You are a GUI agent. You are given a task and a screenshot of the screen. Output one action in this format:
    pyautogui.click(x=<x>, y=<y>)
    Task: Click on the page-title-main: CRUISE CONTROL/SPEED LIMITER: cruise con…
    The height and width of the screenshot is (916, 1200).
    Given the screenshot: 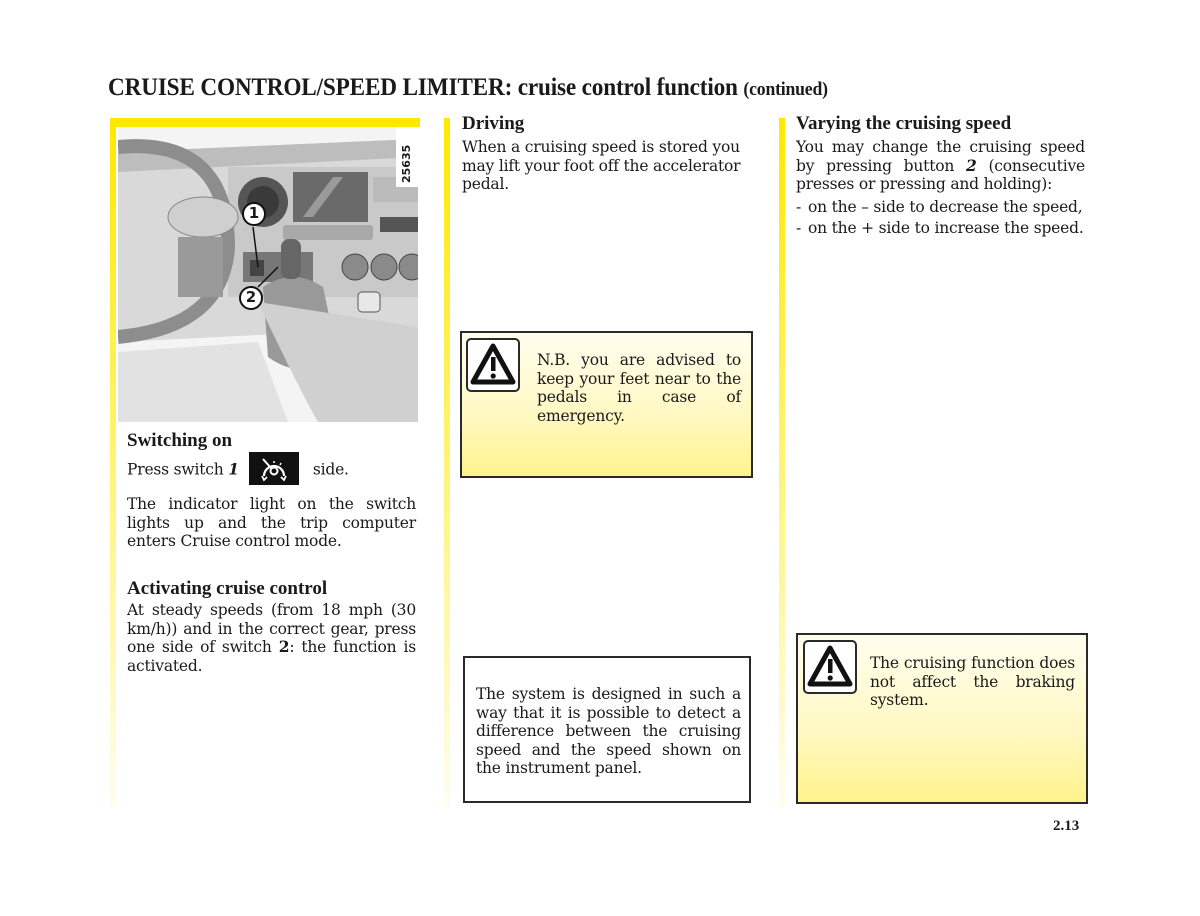 What is the action you would take?
    pyautogui.click(x=423, y=87)
    